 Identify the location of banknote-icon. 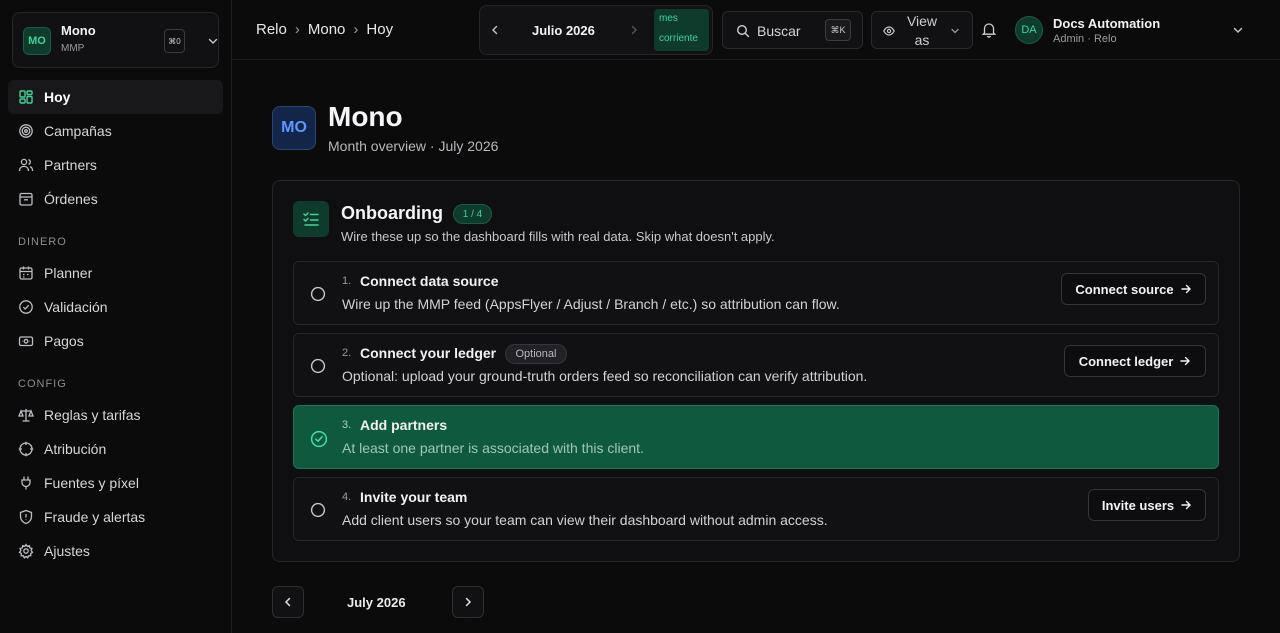
(26, 341).